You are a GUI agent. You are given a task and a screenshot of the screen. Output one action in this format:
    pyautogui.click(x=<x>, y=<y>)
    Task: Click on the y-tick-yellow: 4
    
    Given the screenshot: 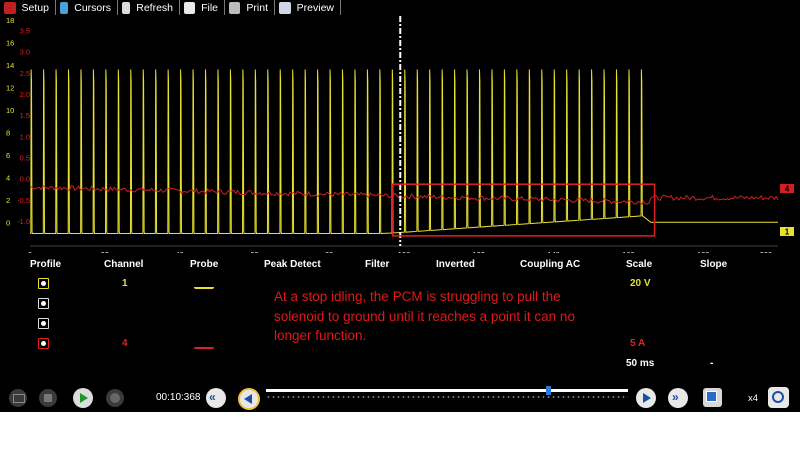 What is the action you would take?
    pyautogui.click(x=8, y=177)
    